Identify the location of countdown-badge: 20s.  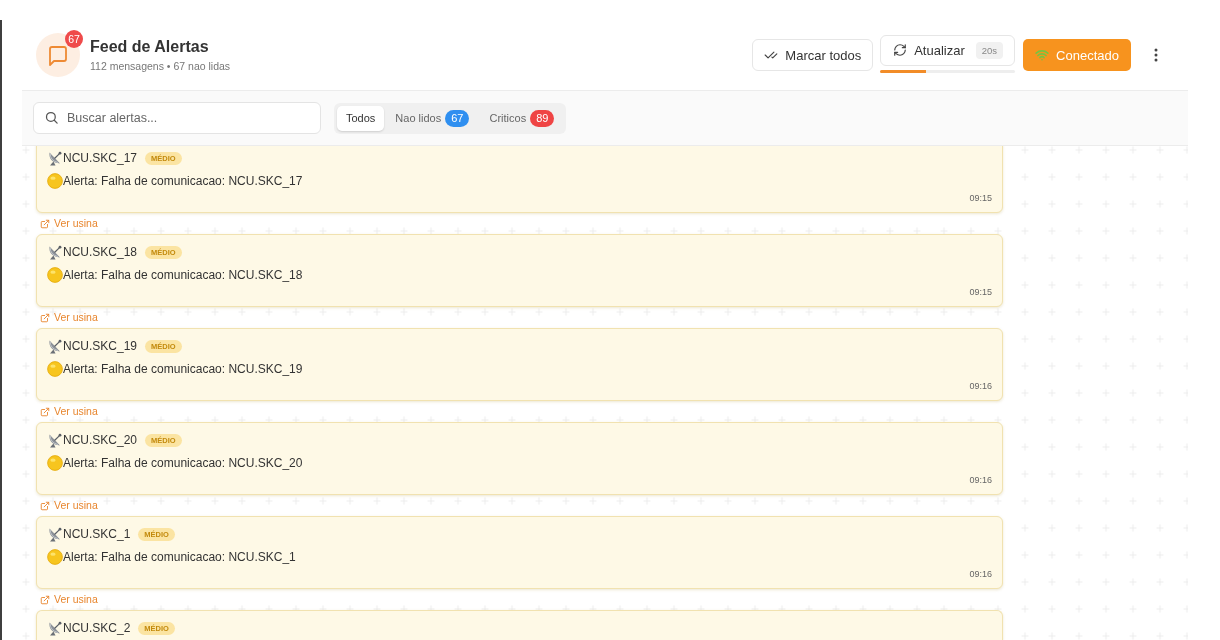
(989, 50).